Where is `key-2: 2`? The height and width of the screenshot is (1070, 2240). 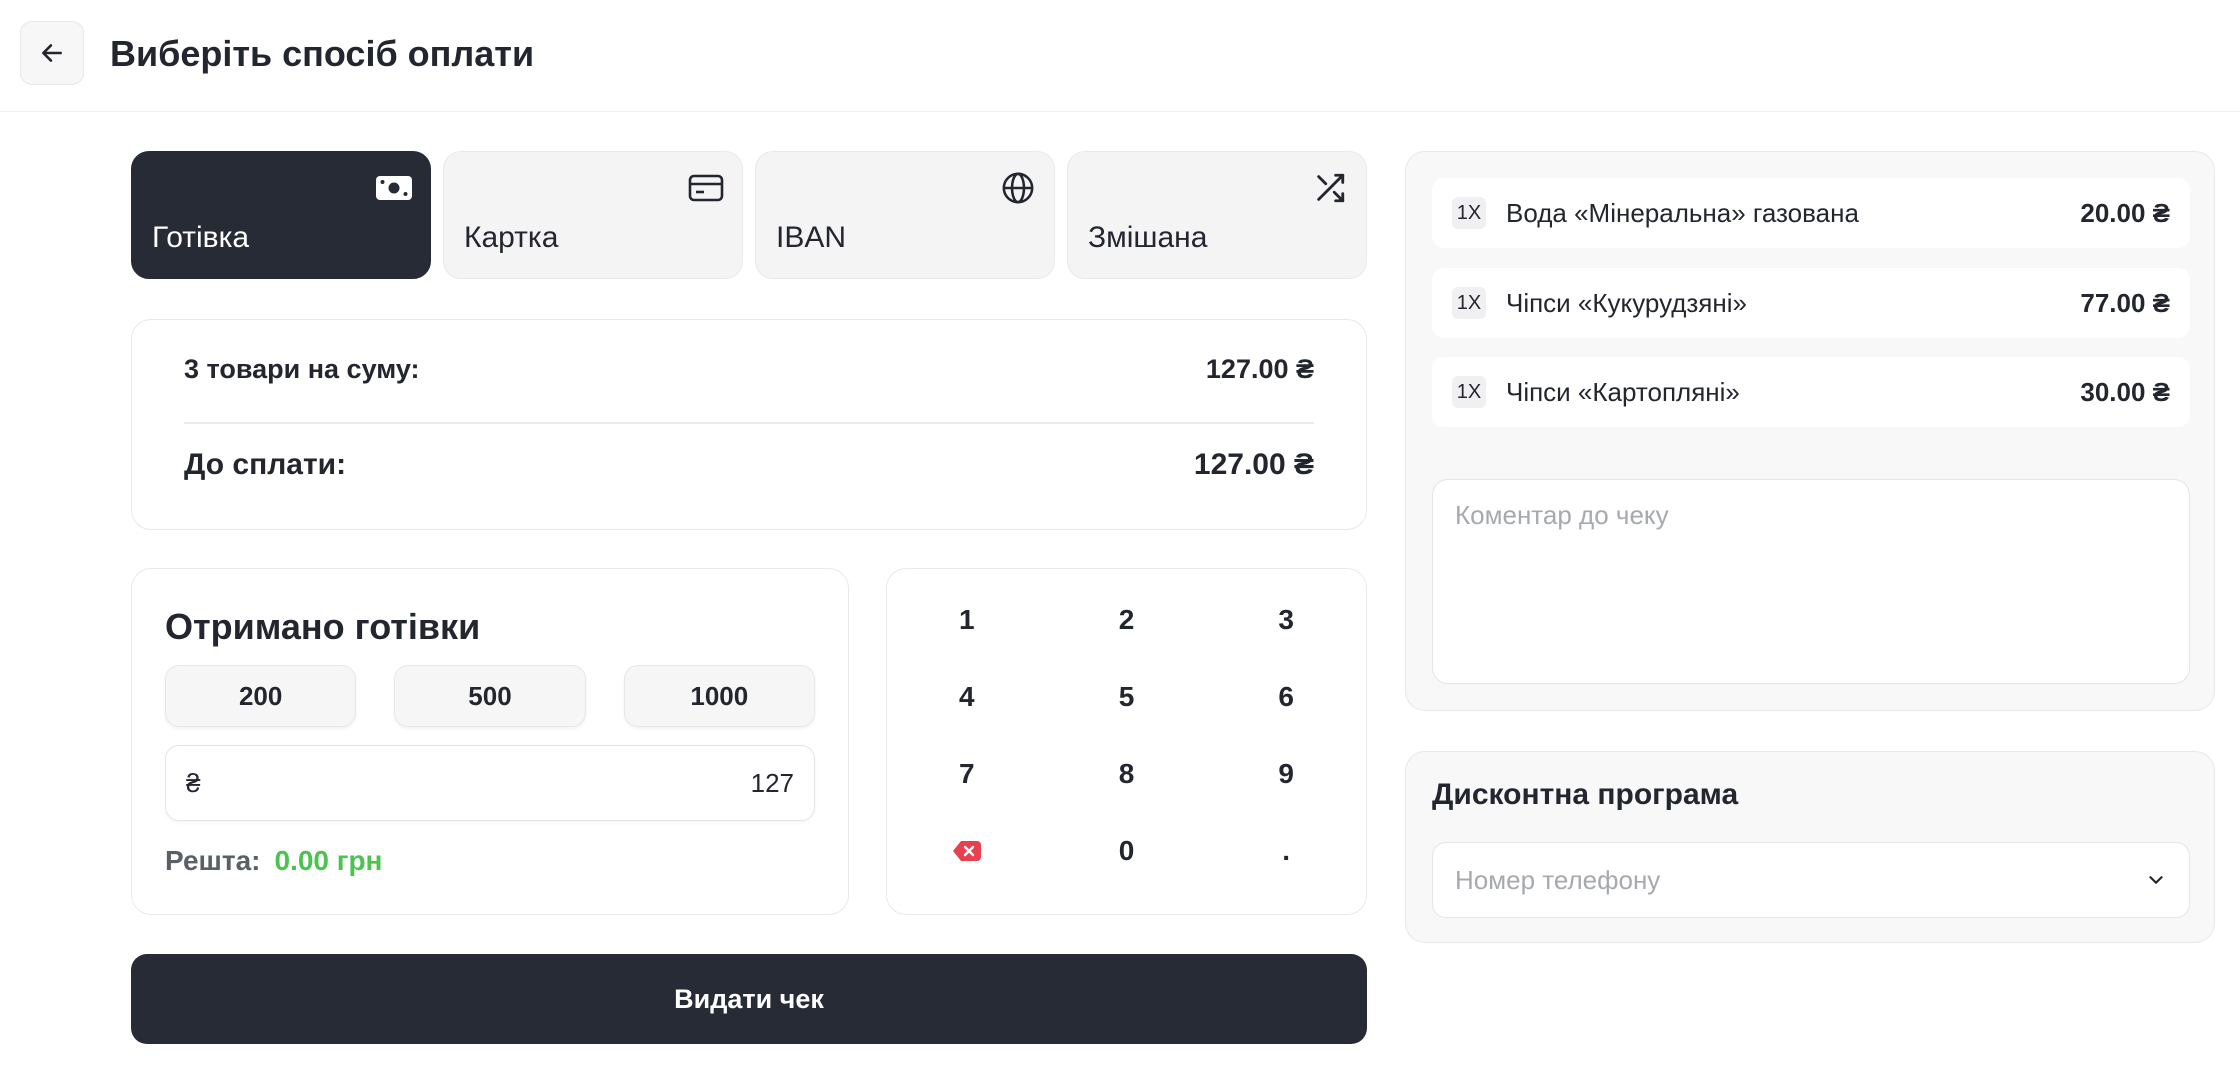 key-2: 2 is located at coordinates (1127, 619).